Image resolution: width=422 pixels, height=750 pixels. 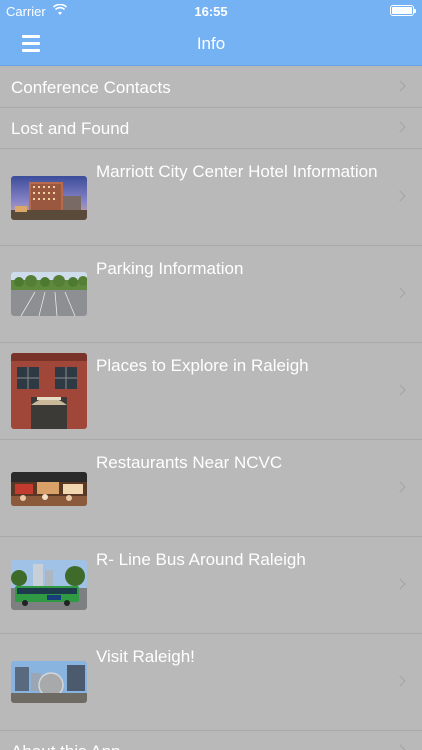 What do you see at coordinates (403, 10) in the screenshot?
I see `battery-icon` at bounding box center [403, 10].